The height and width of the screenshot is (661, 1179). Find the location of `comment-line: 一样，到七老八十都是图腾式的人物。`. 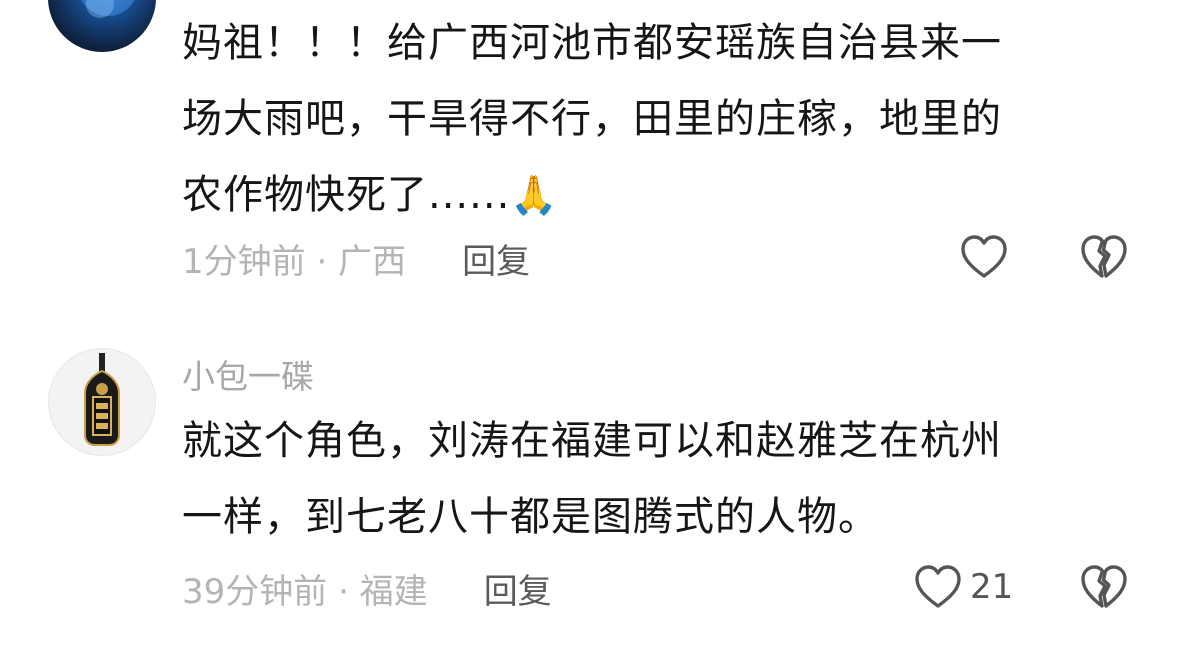

comment-line: 一样，到七老八十都是图腾式的人物。 is located at coordinates (530, 517).